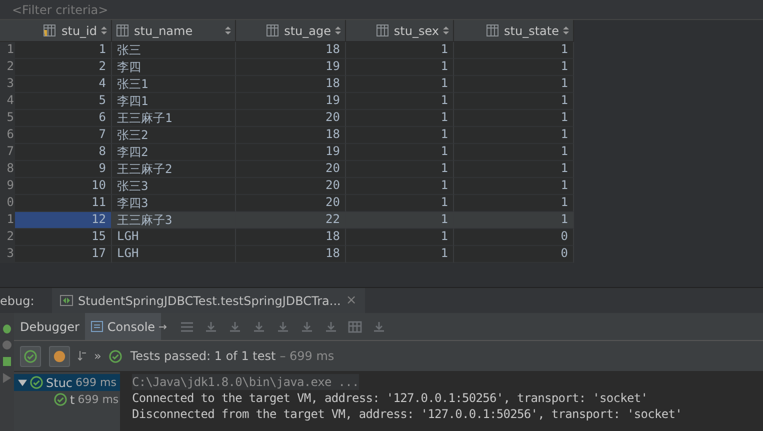  What do you see at coordinates (174, 220) in the screenshot?
I see `table-cell: 王三麻子3` at bounding box center [174, 220].